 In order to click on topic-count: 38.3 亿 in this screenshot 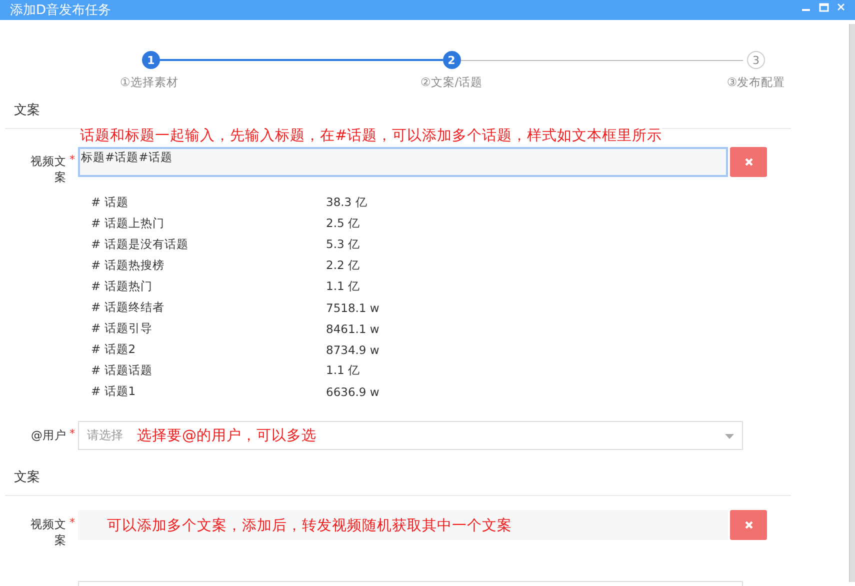, I will do `click(347, 202)`.